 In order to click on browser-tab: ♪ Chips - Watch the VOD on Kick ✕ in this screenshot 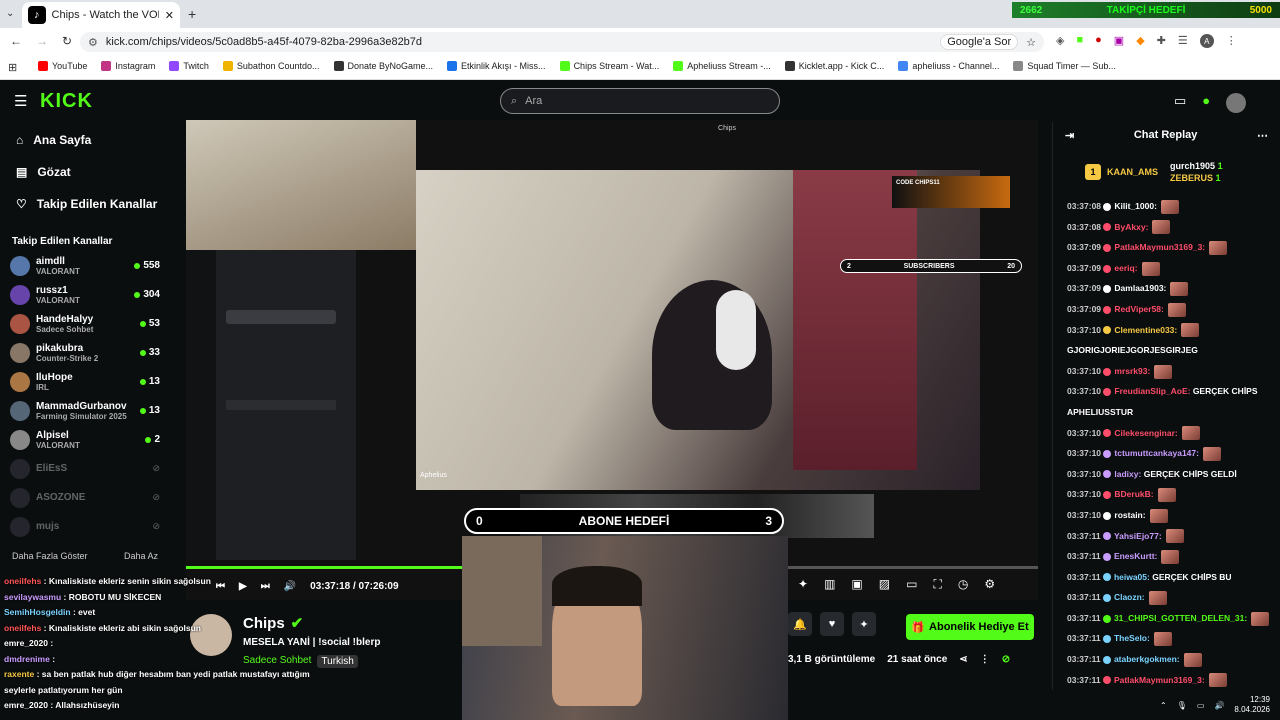, I will do `click(101, 15)`.